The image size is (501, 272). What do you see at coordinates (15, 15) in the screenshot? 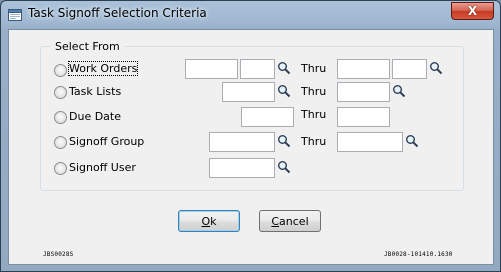
I see `app-form-icon` at bounding box center [15, 15].